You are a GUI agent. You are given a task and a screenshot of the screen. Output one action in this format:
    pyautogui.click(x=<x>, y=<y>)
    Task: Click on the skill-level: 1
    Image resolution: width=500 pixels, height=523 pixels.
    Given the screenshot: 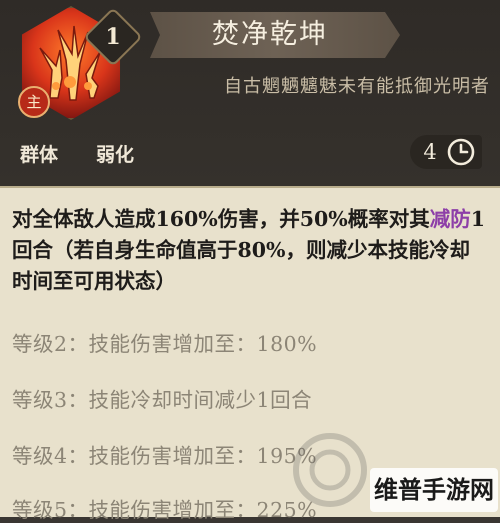 What is the action you would take?
    pyautogui.click(x=113, y=37)
    